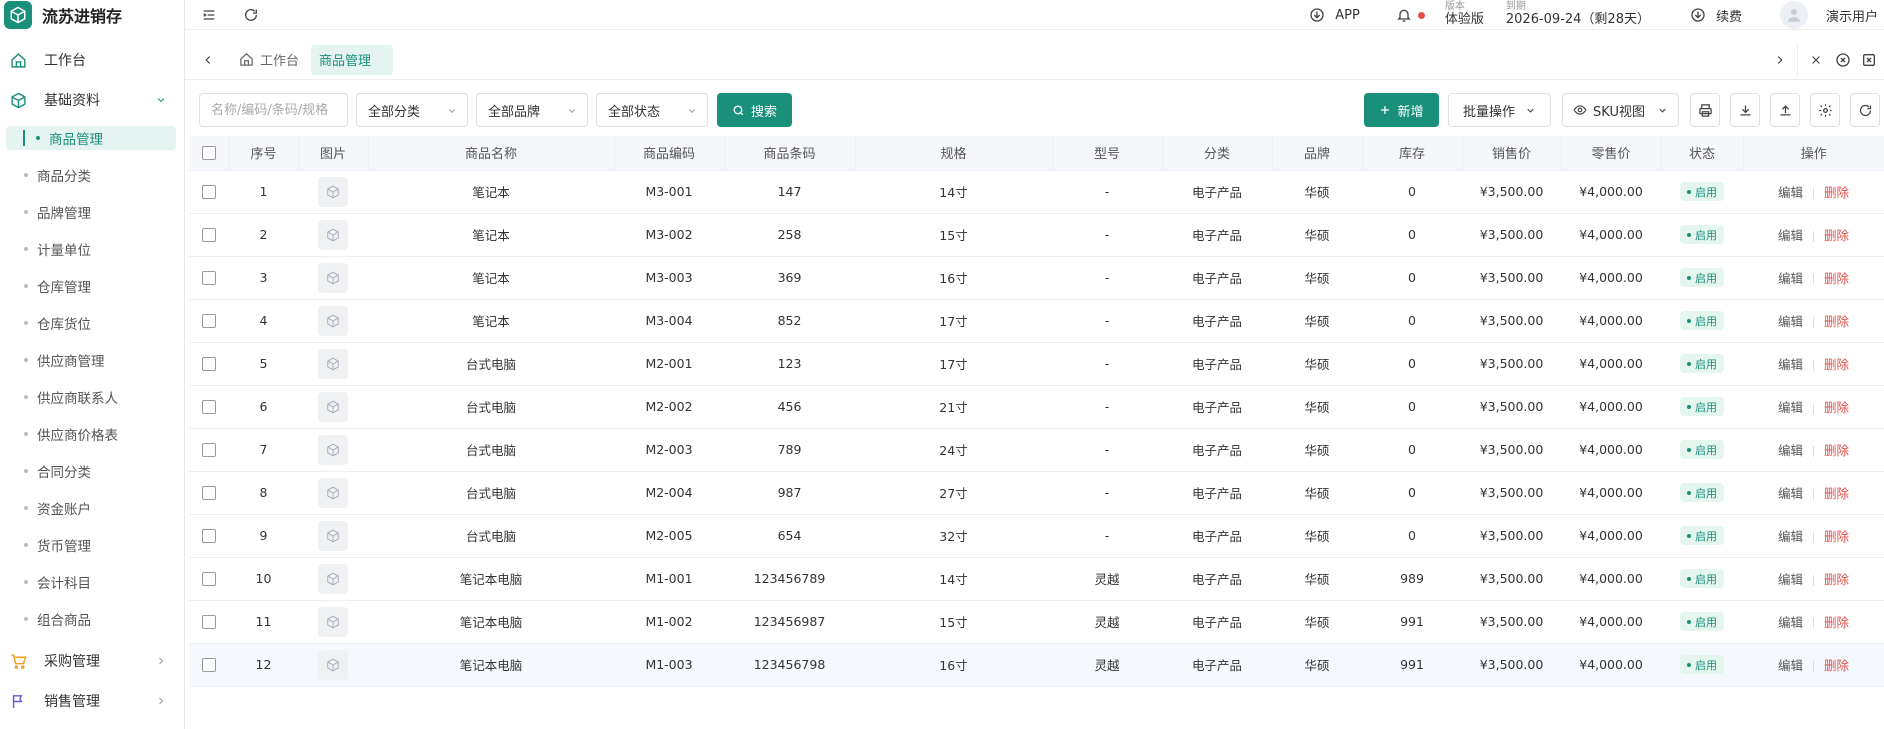  What do you see at coordinates (1317, 153) in the screenshot?
I see `col-header-brand: 品牌` at bounding box center [1317, 153].